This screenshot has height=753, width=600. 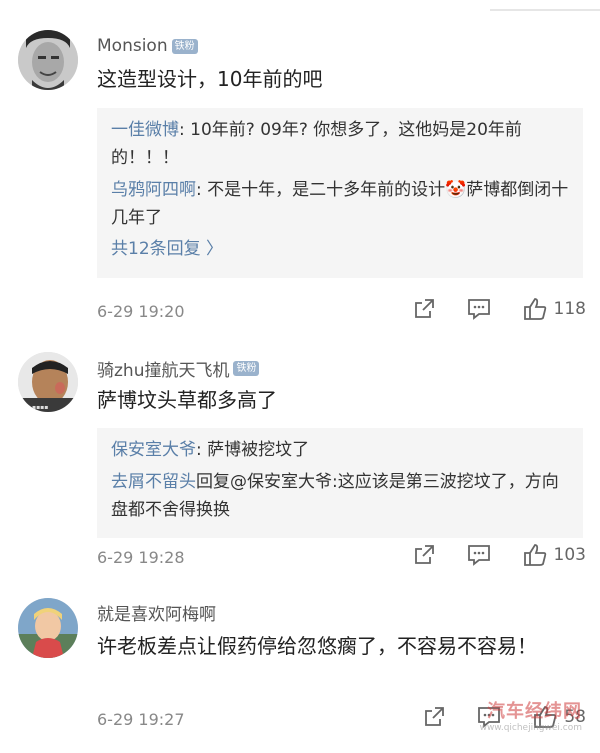 What do you see at coordinates (340, 204) in the screenshot?
I see `reply-item: 乌鸦阿四啊: 不是十年，是二十多年前的设计🤡萨博都倒闭十几年了` at bounding box center [340, 204].